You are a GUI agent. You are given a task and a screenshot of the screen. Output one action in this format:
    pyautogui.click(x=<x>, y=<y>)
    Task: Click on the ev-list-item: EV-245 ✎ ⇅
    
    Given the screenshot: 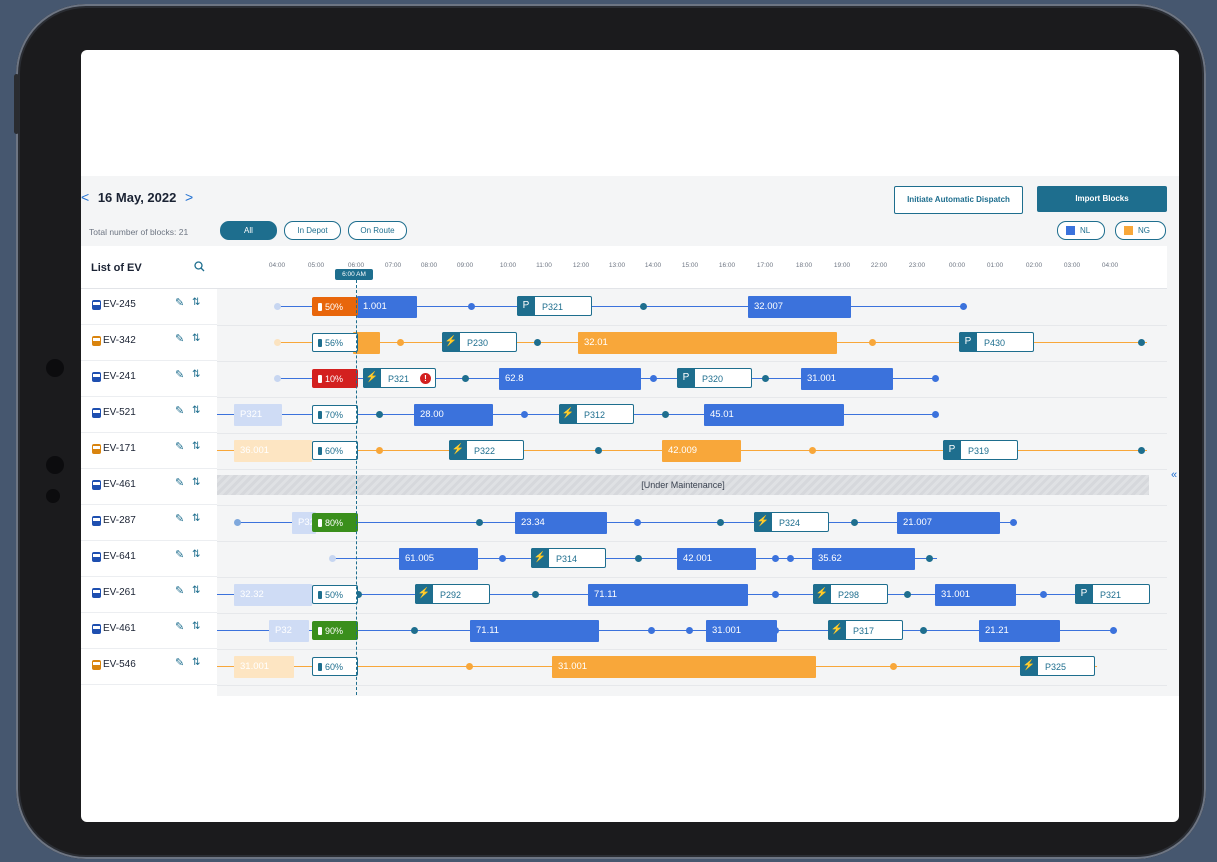 What is the action you would take?
    pyautogui.click(x=149, y=306)
    